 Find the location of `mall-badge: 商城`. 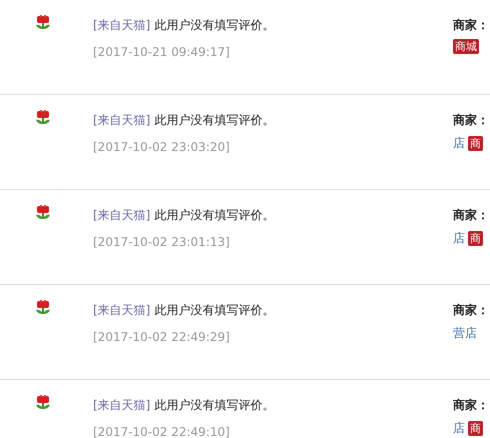

mall-badge: 商城 is located at coordinates (466, 46).